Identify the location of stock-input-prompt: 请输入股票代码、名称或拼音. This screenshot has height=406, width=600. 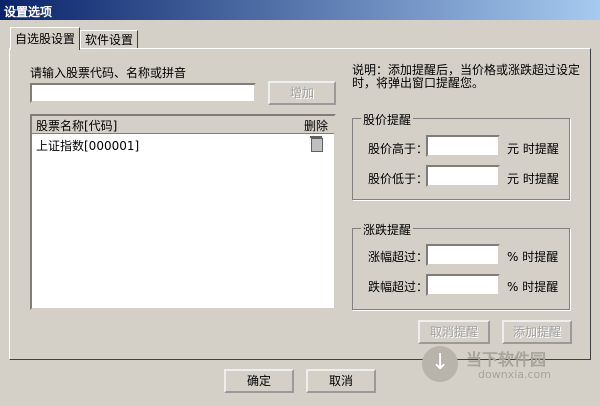
(108, 73).